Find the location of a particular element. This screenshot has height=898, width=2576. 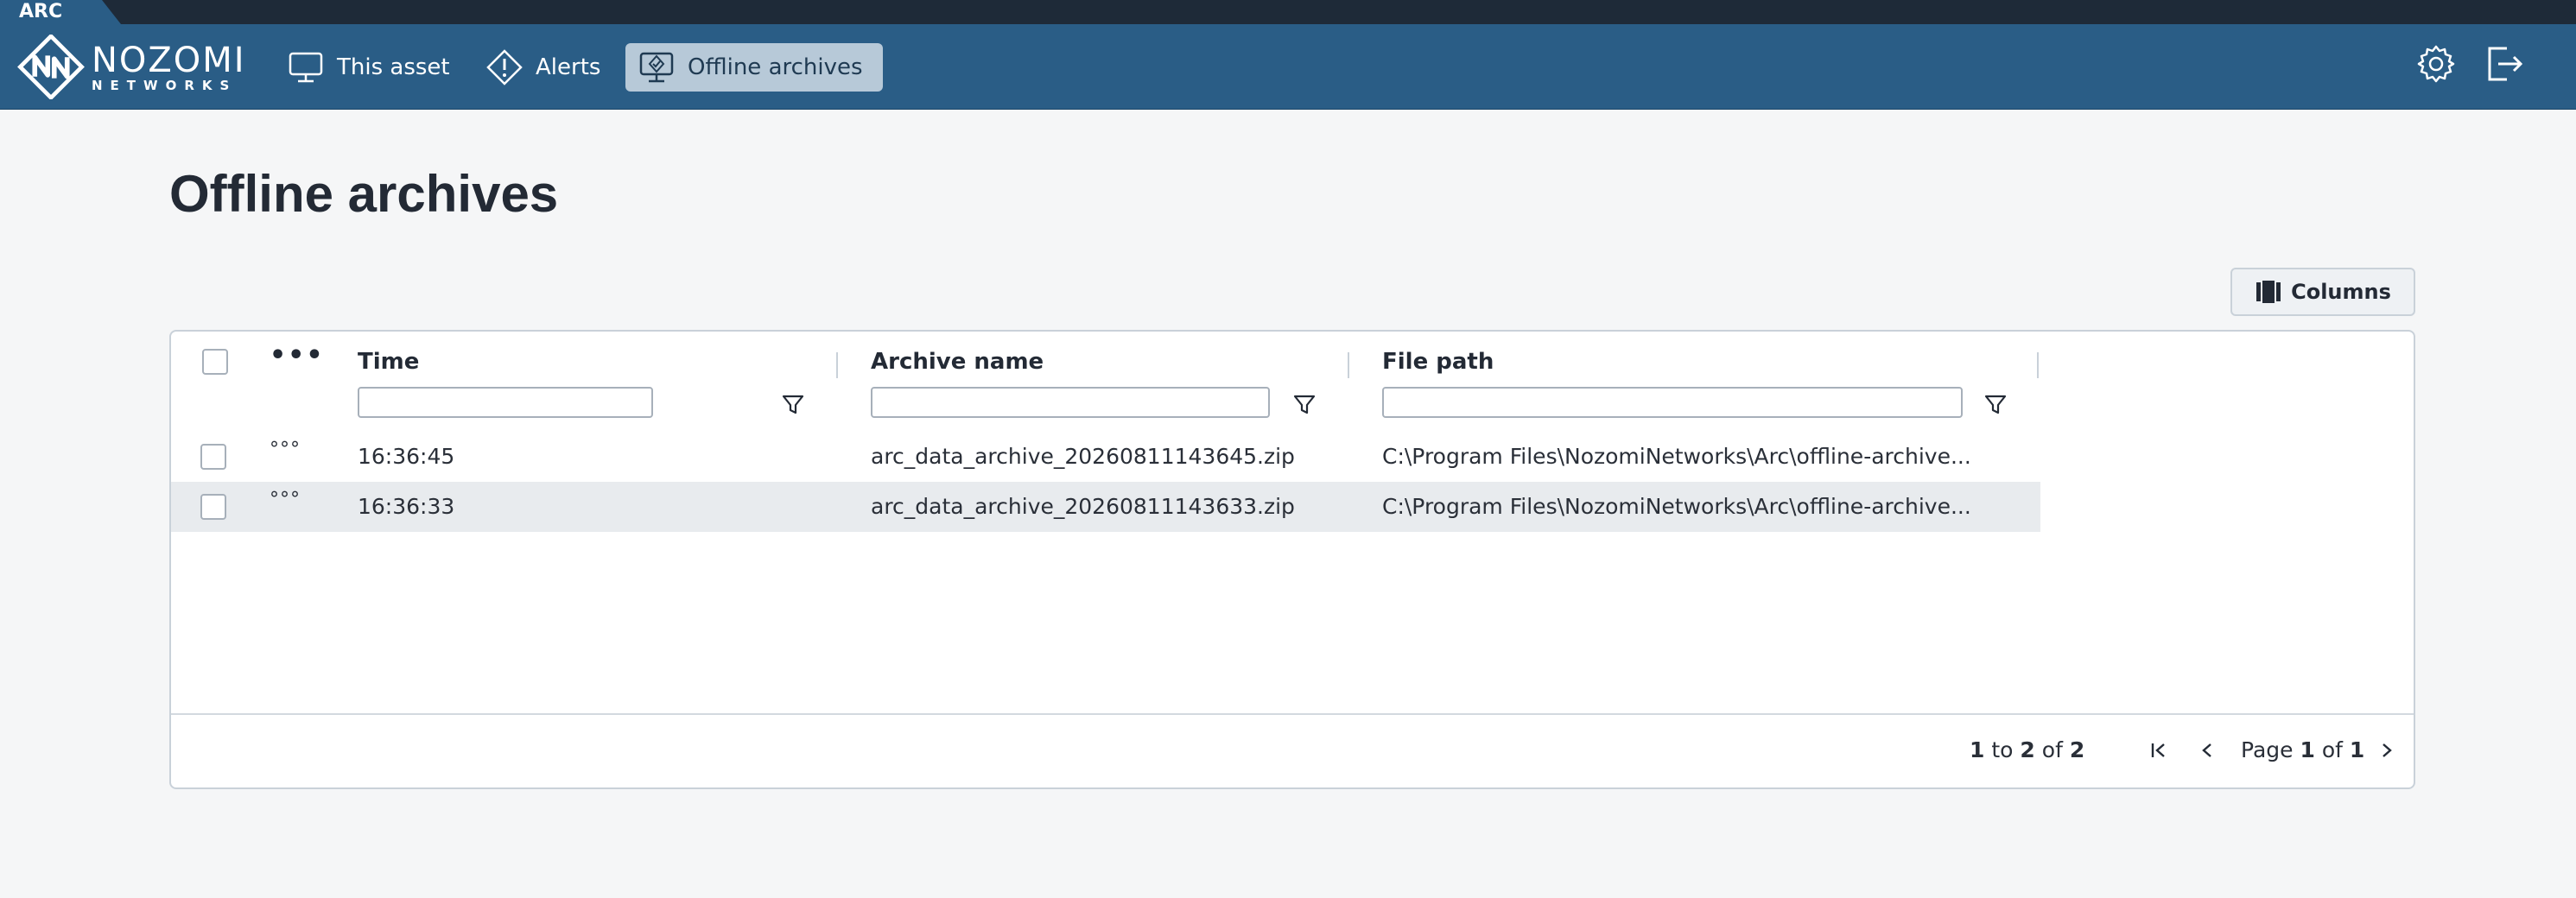

cell-archive-name: arc_data_archive_20260811143633.zip is located at coordinates (1083, 507).